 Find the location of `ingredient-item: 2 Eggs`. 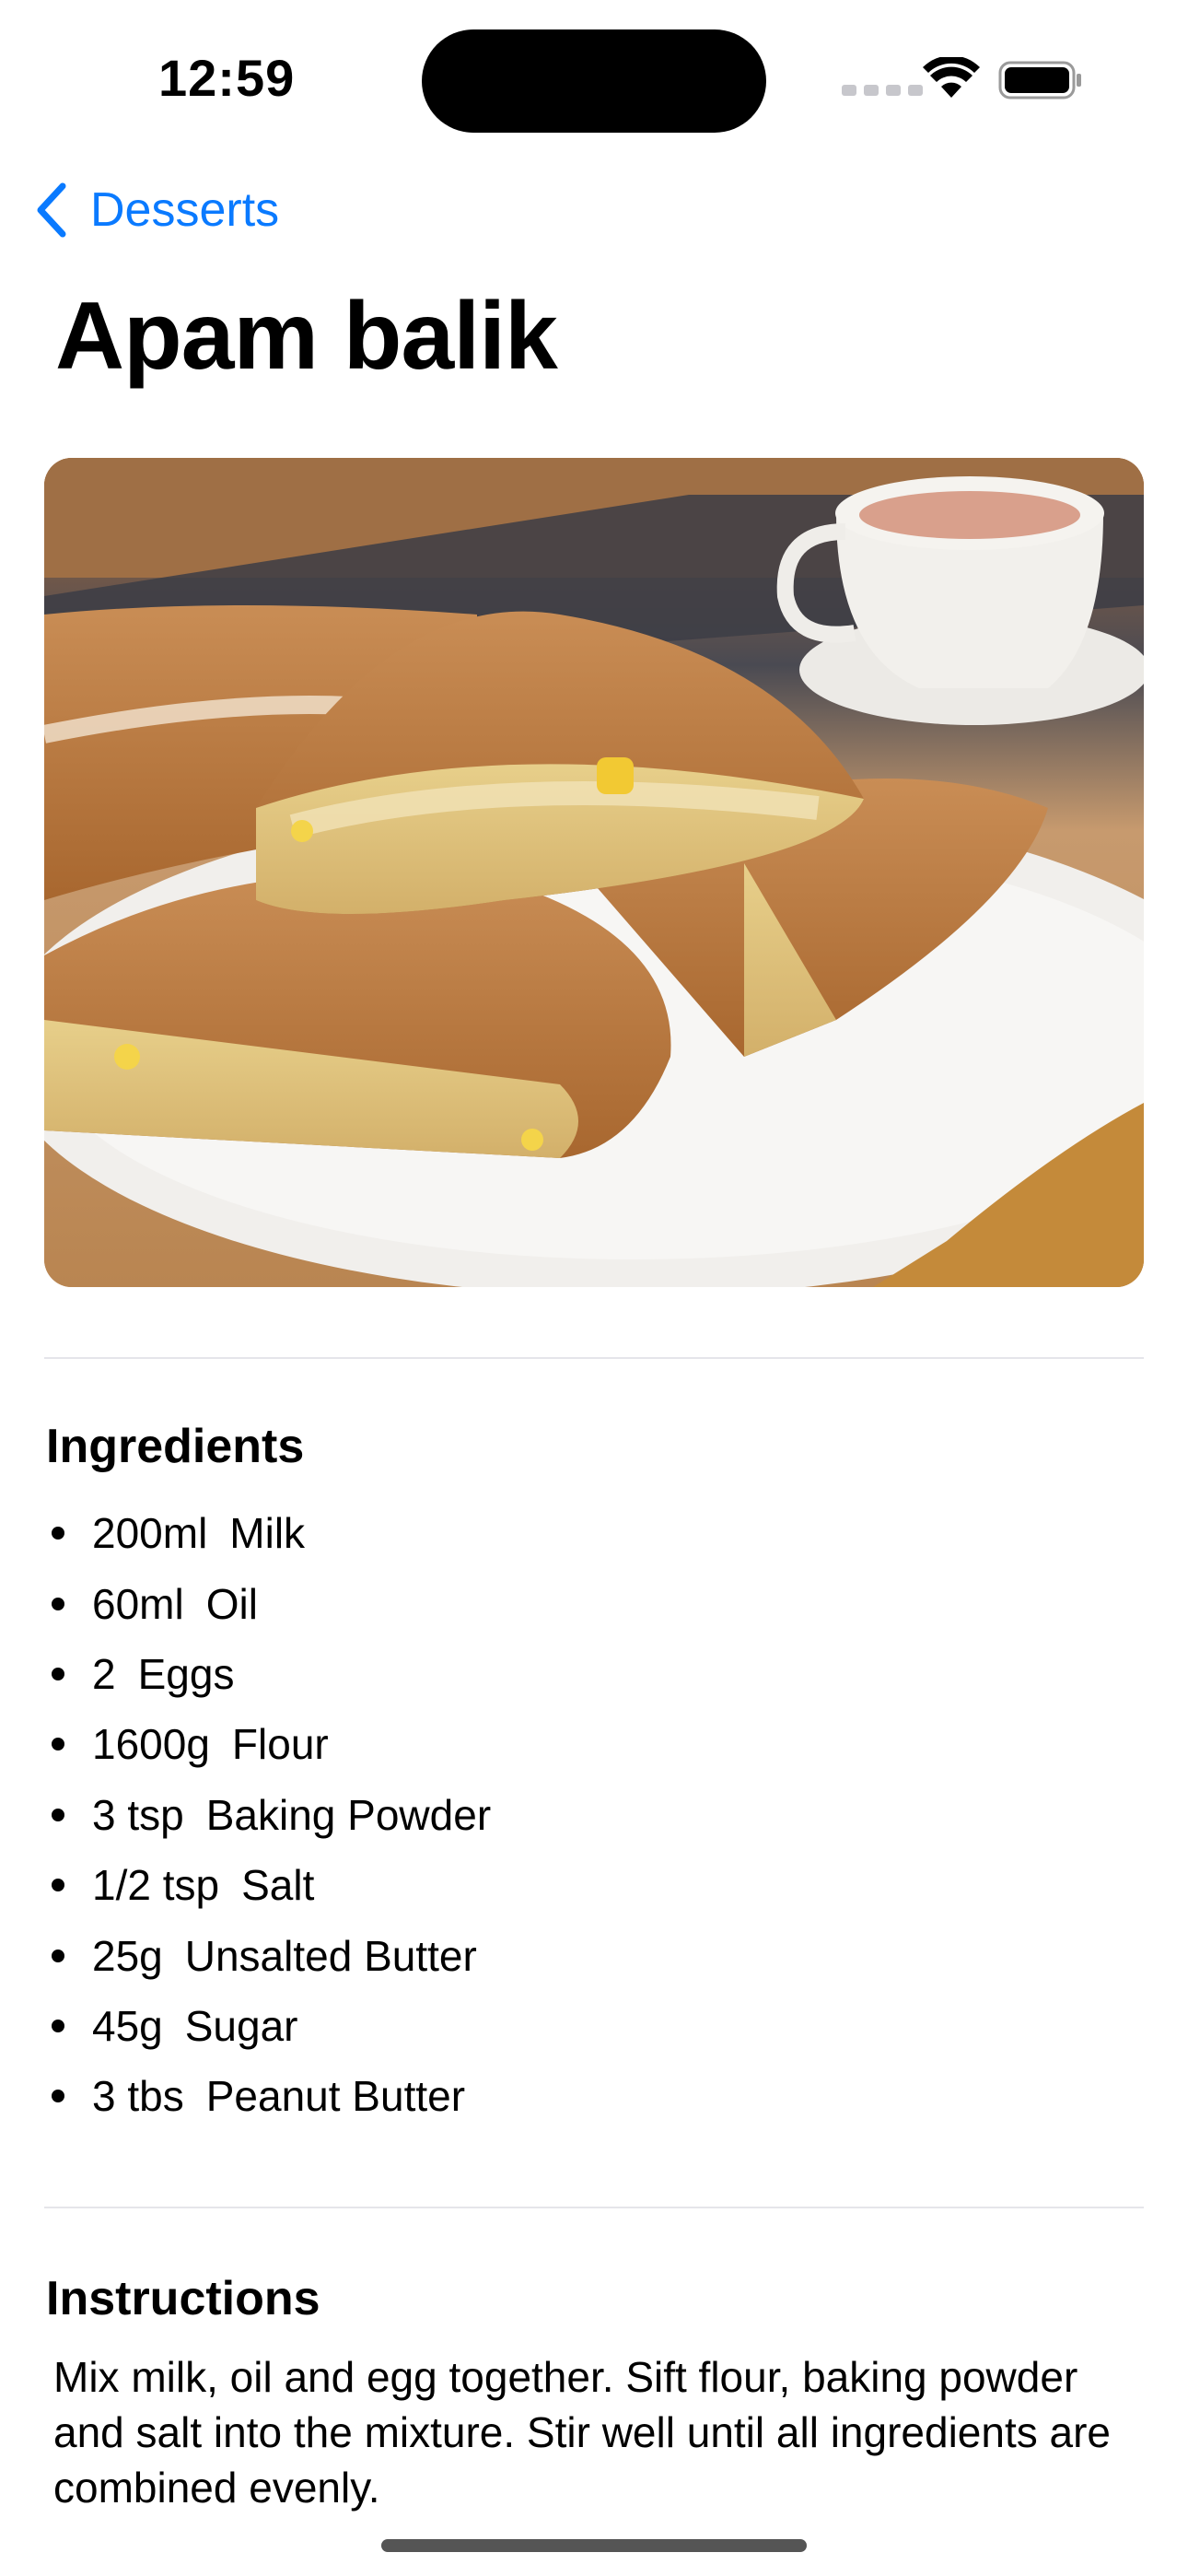

ingredient-item: 2 Eggs is located at coordinates (268, 1674).